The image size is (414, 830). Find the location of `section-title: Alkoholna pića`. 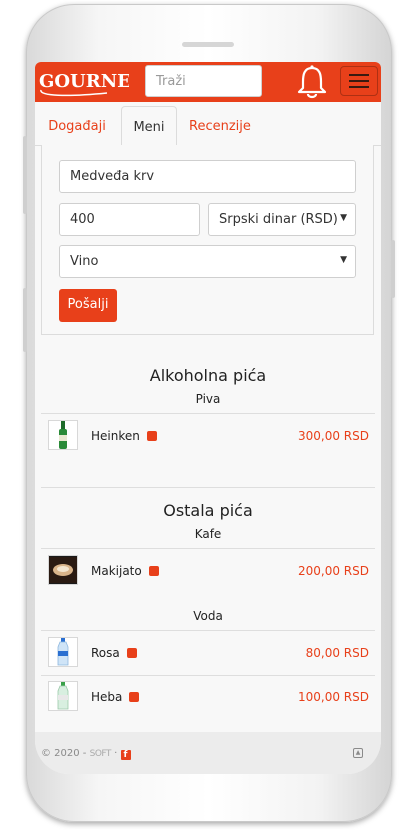

section-title: Alkoholna pića is located at coordinates (208, 375).